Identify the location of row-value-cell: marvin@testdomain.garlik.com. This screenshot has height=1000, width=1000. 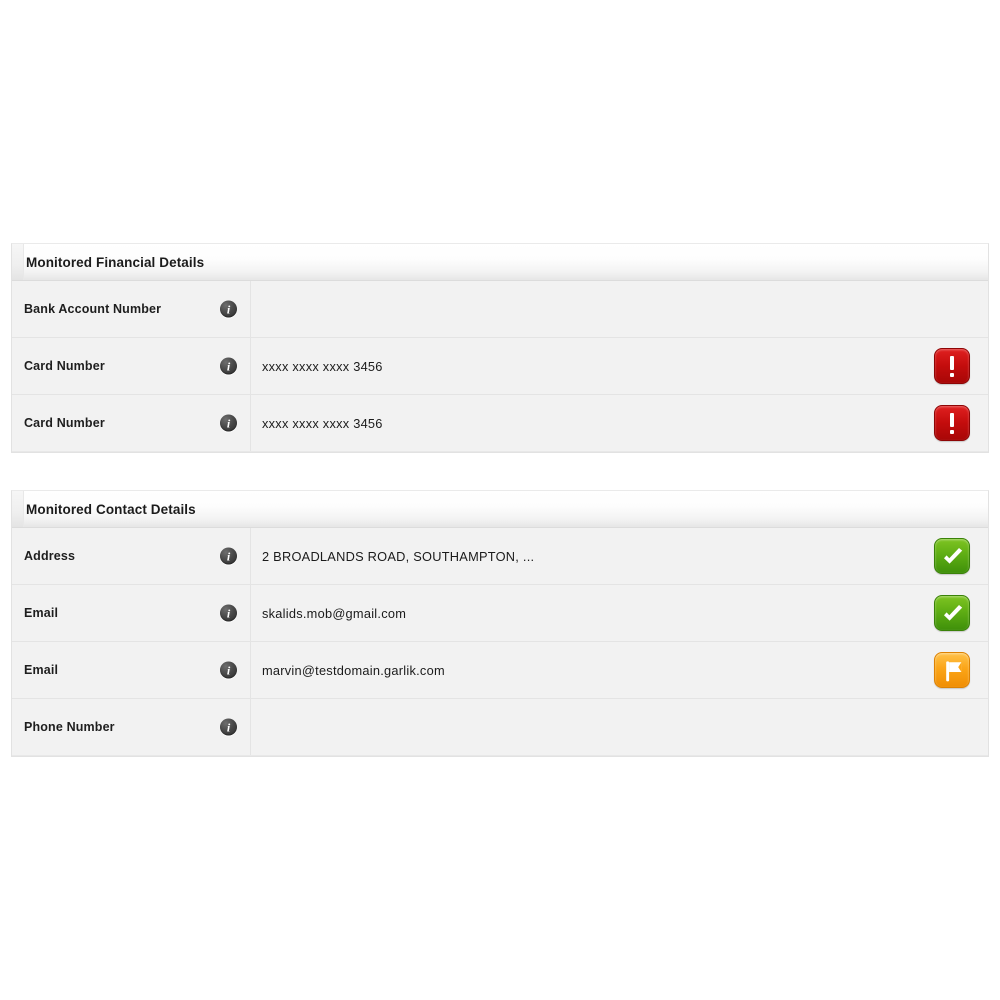
(583, 670).